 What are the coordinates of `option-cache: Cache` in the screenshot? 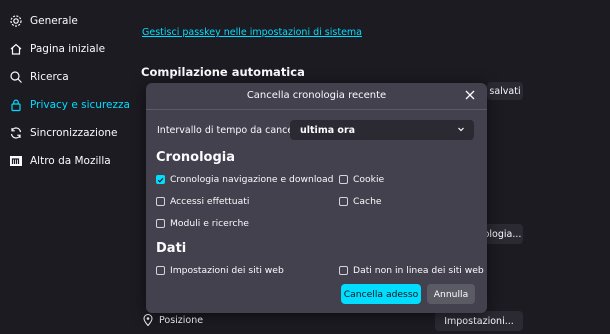 It's located at (360, 201).